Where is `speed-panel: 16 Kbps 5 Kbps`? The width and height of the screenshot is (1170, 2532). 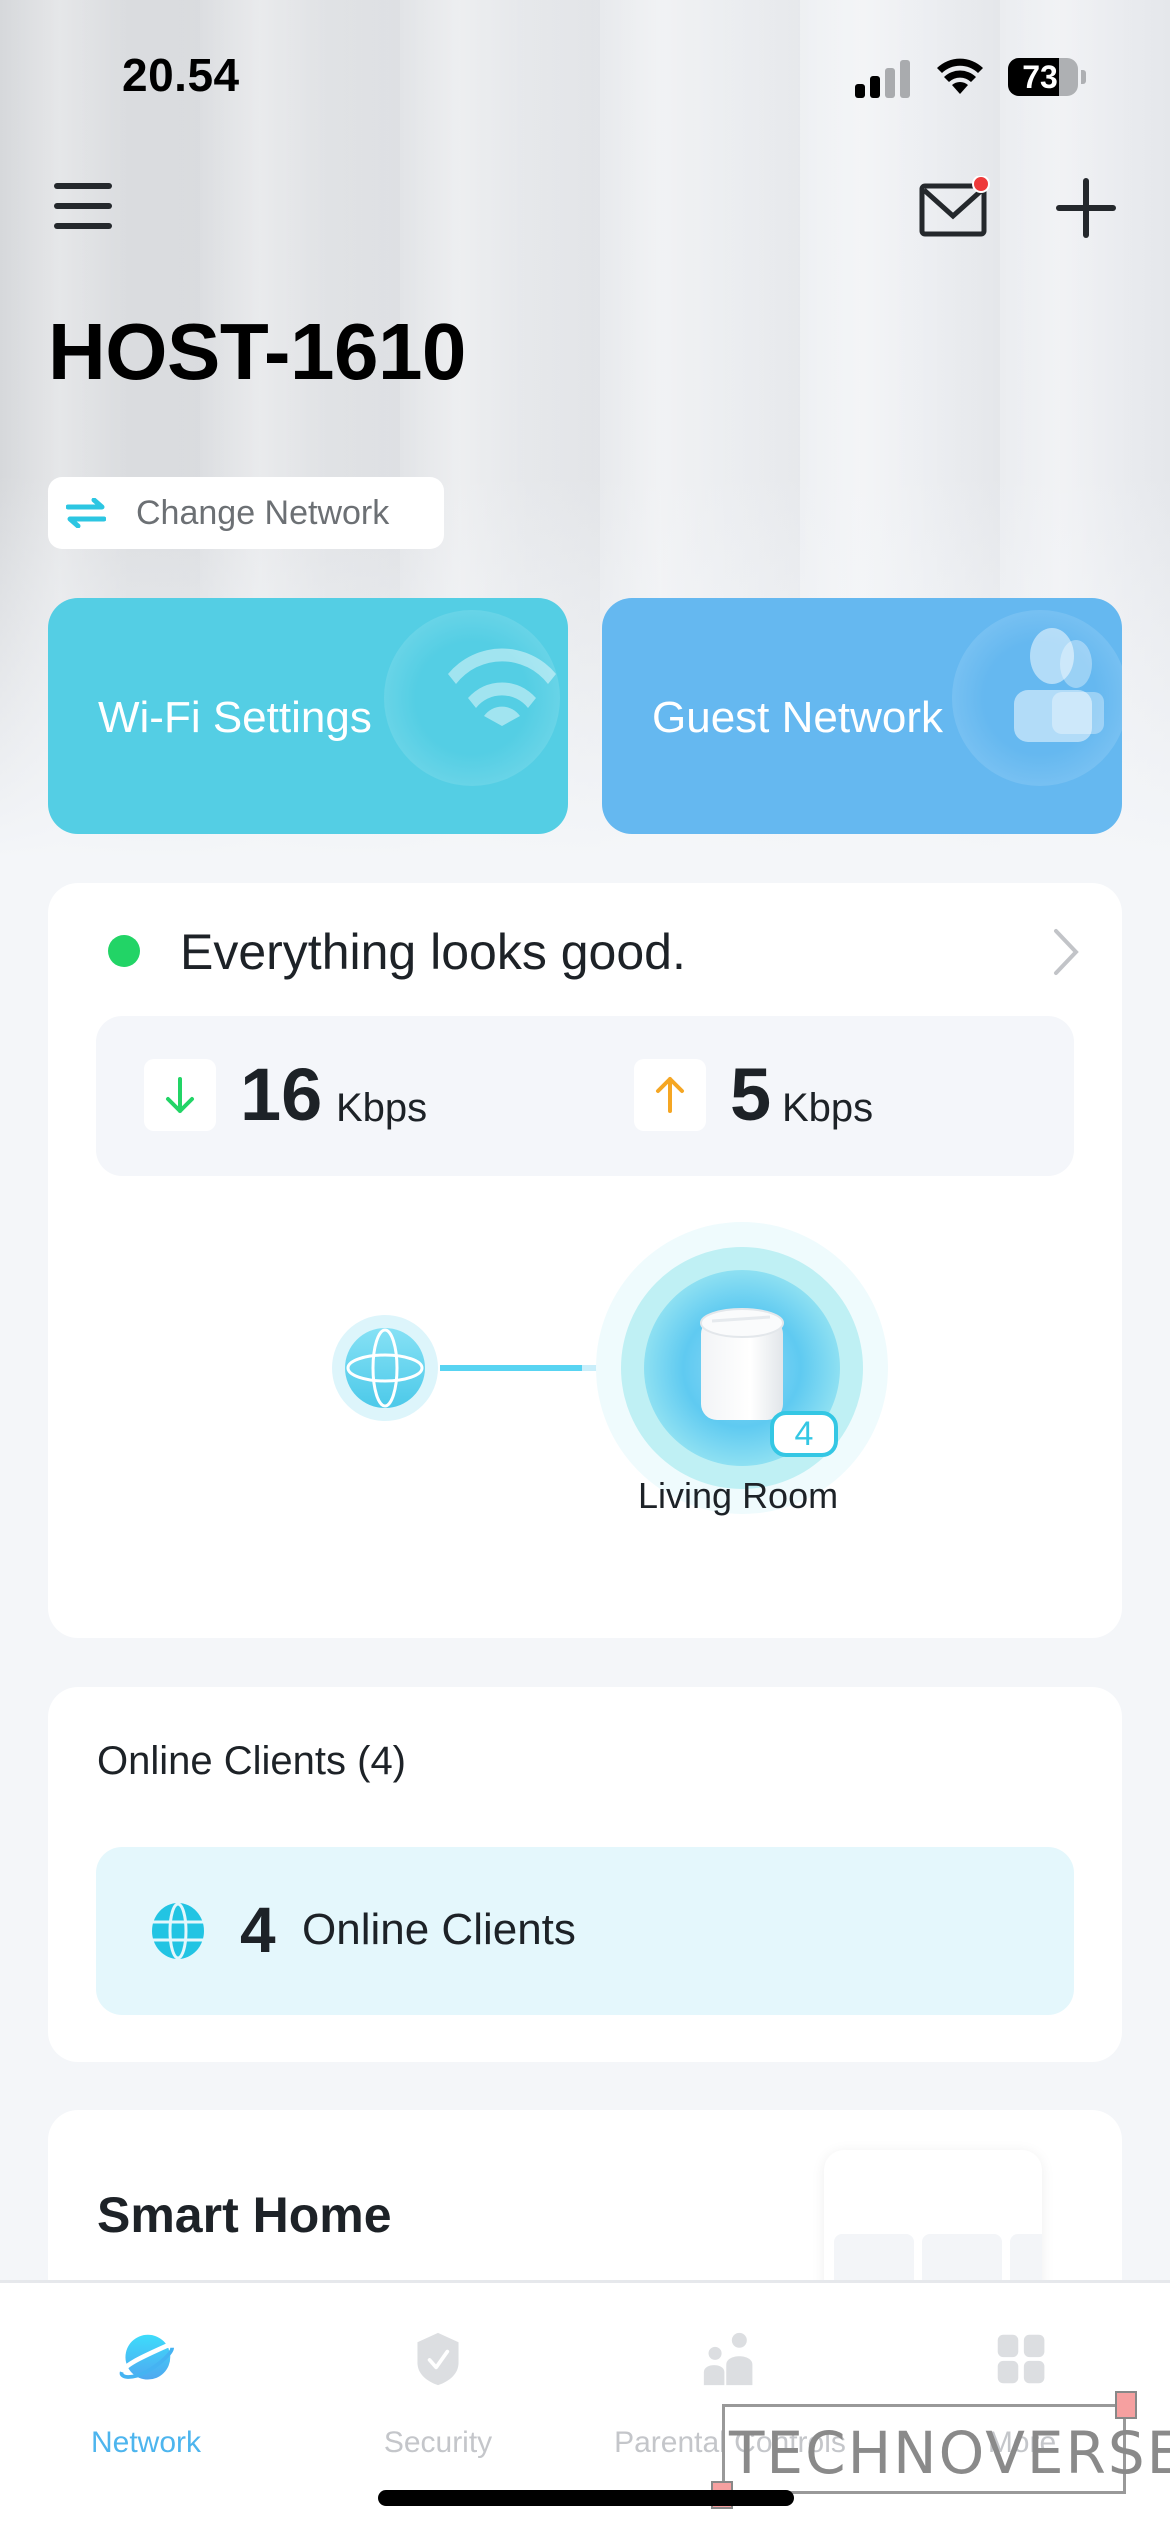 speed-panel: 16 Kbps 5 Kbps is located at coordinates (585, 1096).